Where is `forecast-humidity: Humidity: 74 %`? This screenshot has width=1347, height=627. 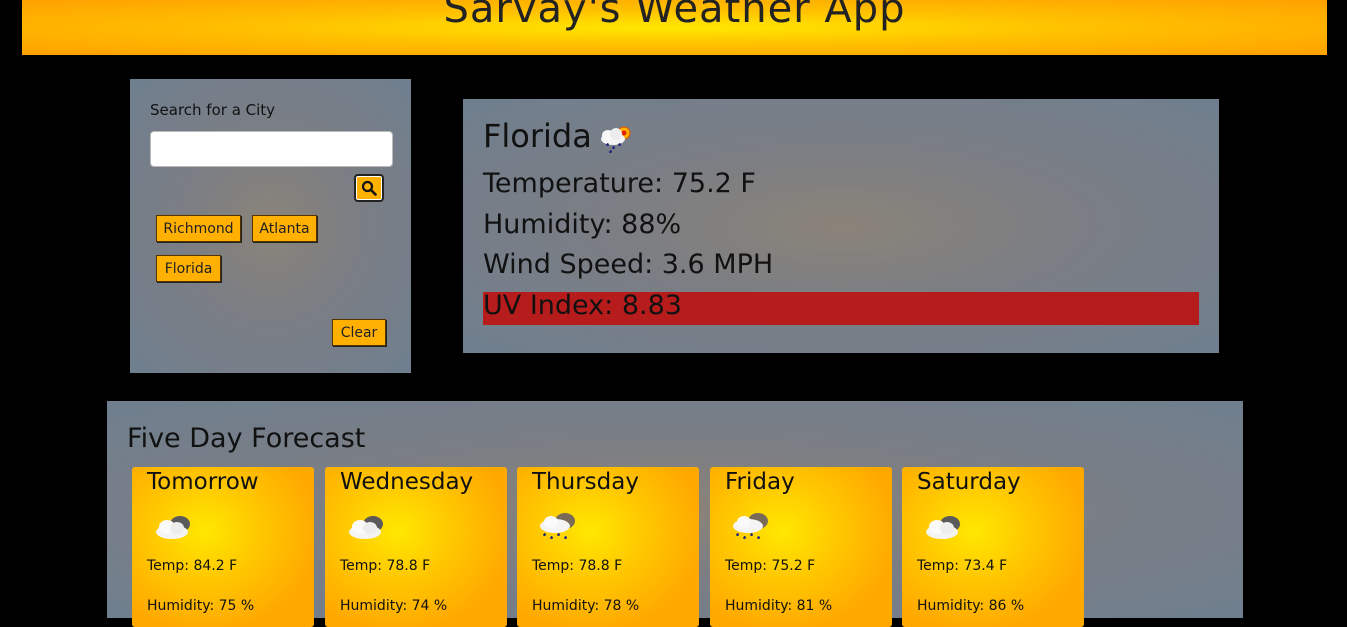
forecast-humidity: Humidity: 74 % is located at coordinates (394, 606).